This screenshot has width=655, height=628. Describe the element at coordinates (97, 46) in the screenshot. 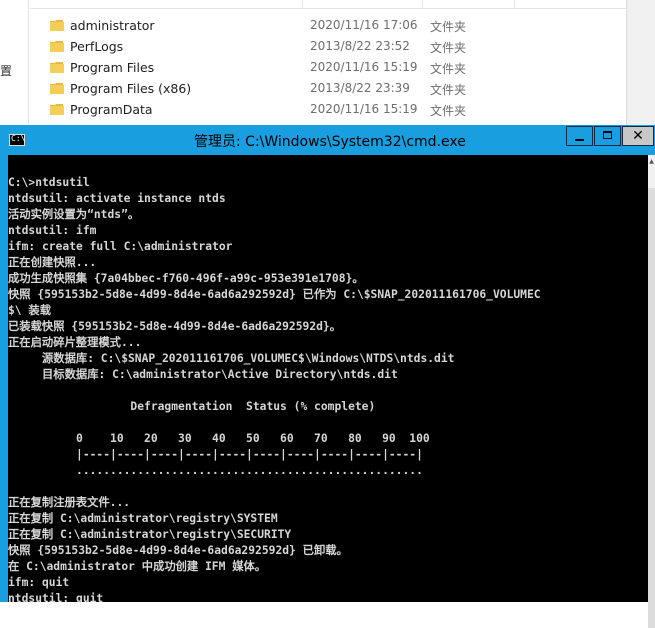

I see `file-name: PerfLogs` at that location.